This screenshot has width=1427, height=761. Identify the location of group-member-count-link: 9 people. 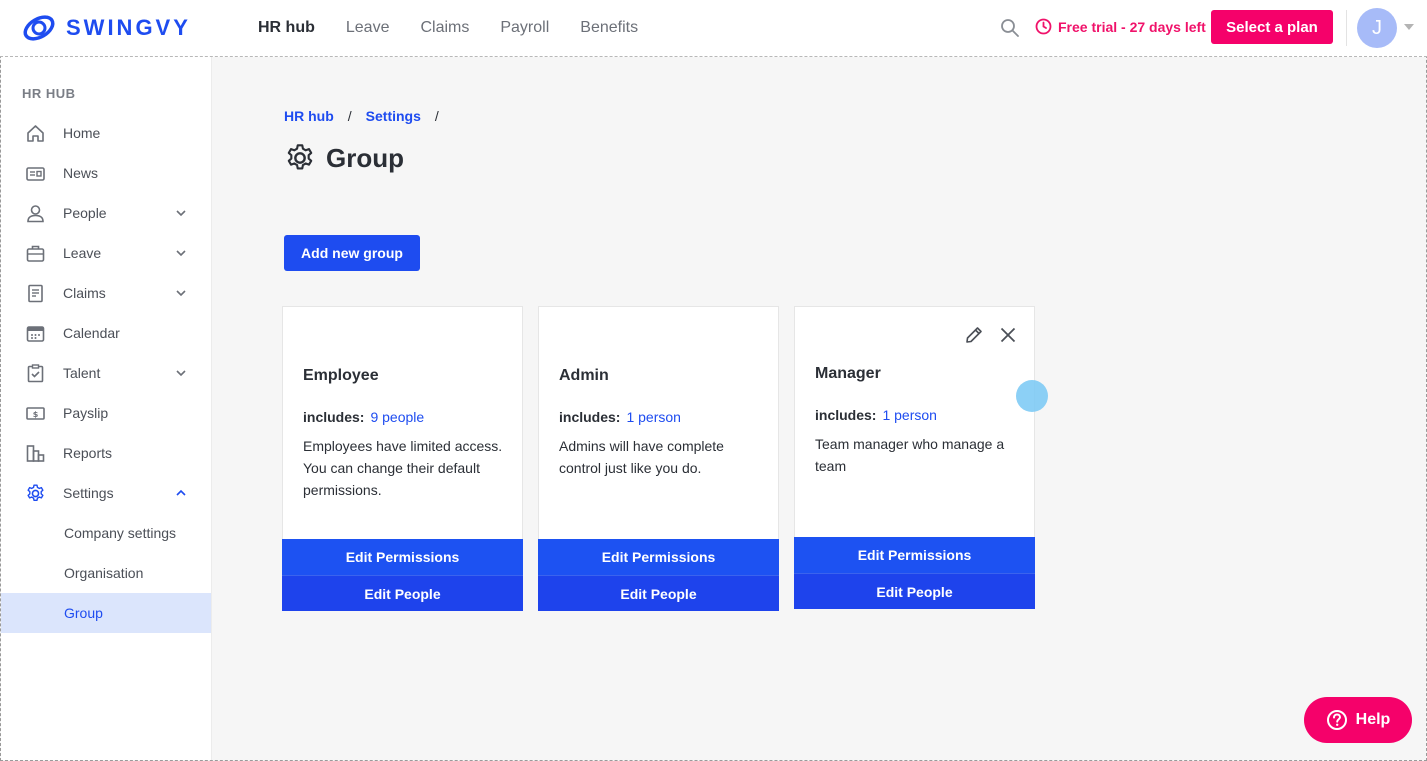
(397, 417).